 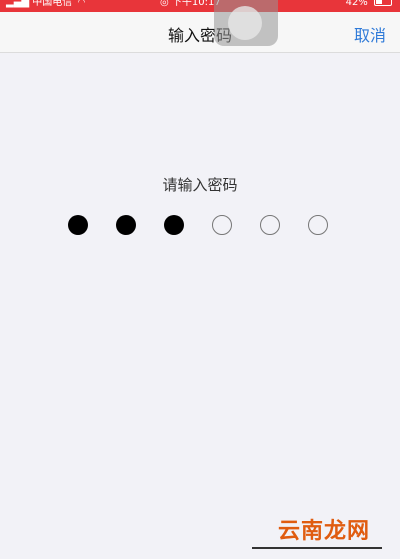 I want to click on battery-icon, so click(x=383, y=3).